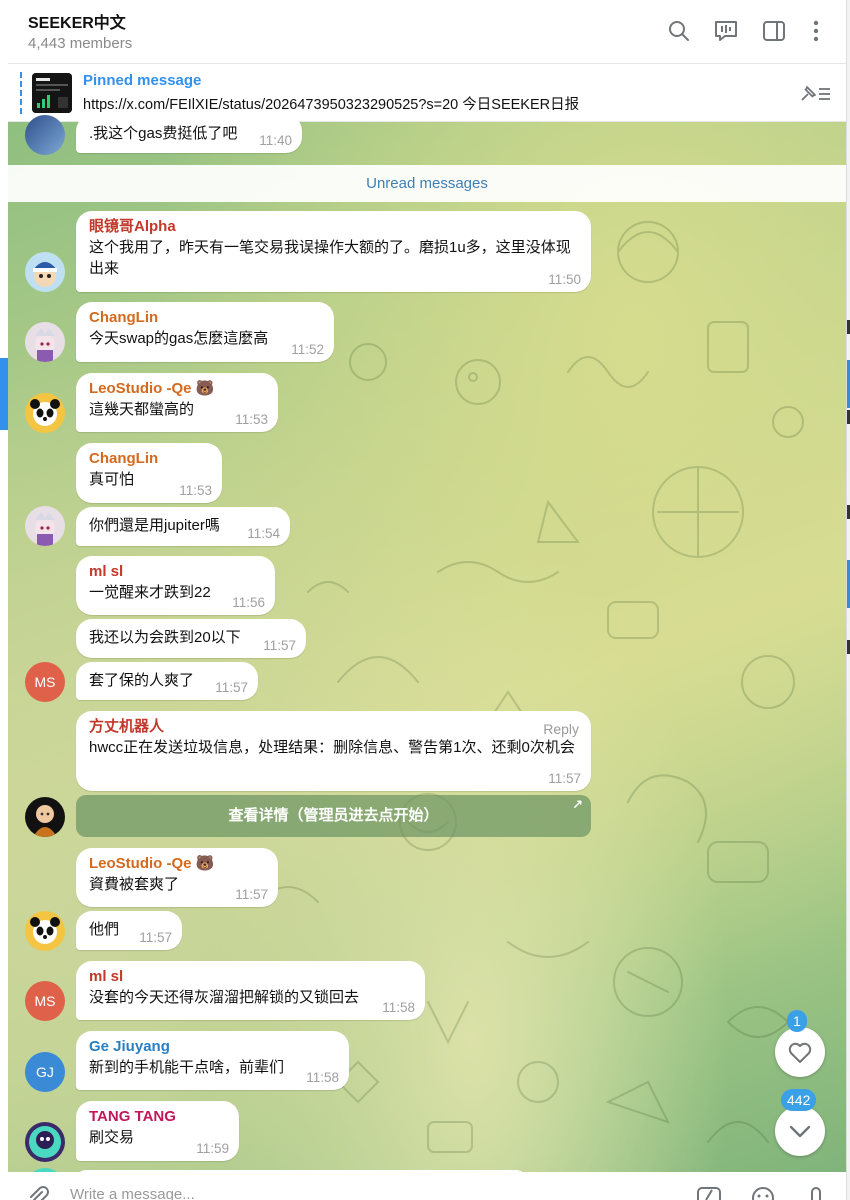 This screenshot has width=850, height=1200. Describe the element at coordinates (709, 1193) in the screenshot. I see `command-icon` at that location.